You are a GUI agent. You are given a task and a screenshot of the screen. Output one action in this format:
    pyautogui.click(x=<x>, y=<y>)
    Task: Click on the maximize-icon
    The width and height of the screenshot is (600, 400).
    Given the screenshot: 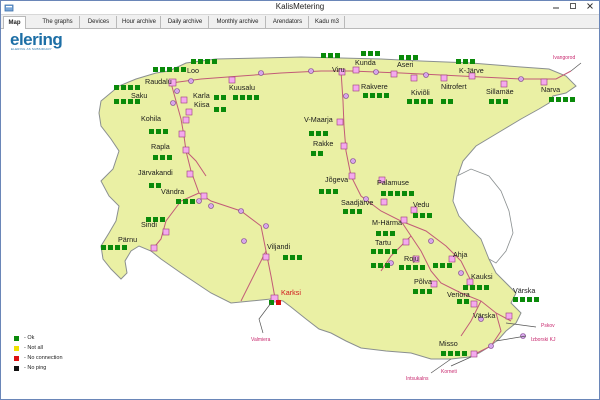 What is the action you would take?
    pyautogui.click(x=572, y=6)
    